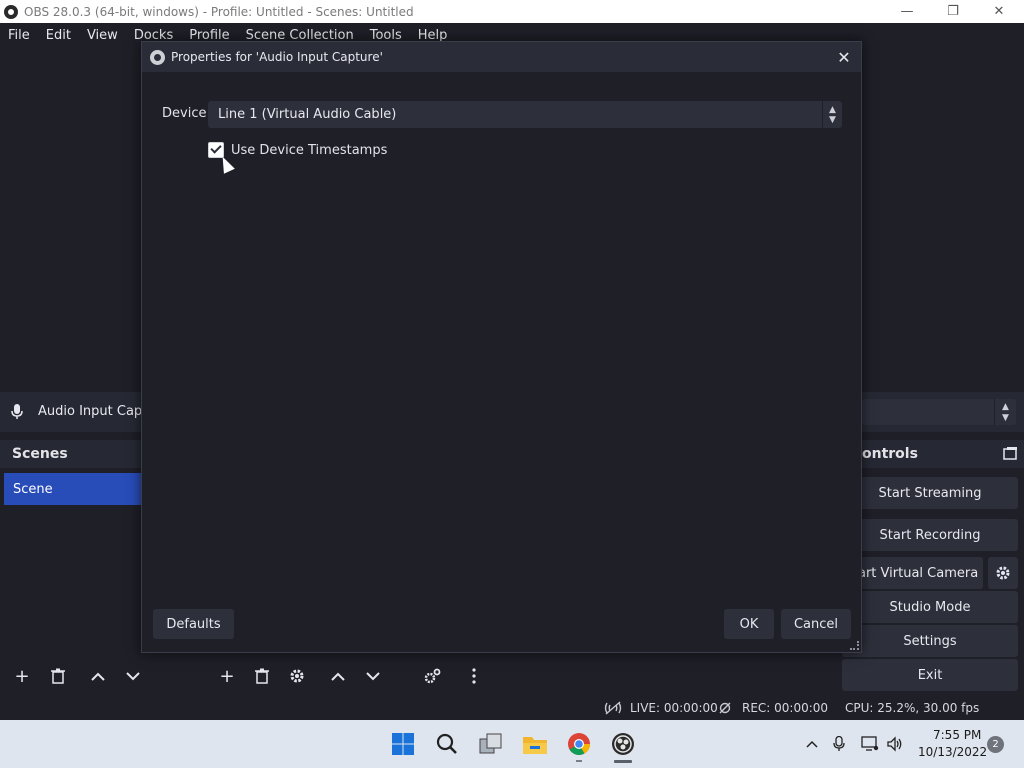 Image resolution: width=1024 pixels, height=768 pixels. Describe the element at coordinates (953, 11) in the screenshot. I see `maximize-button: ❐` at that location.